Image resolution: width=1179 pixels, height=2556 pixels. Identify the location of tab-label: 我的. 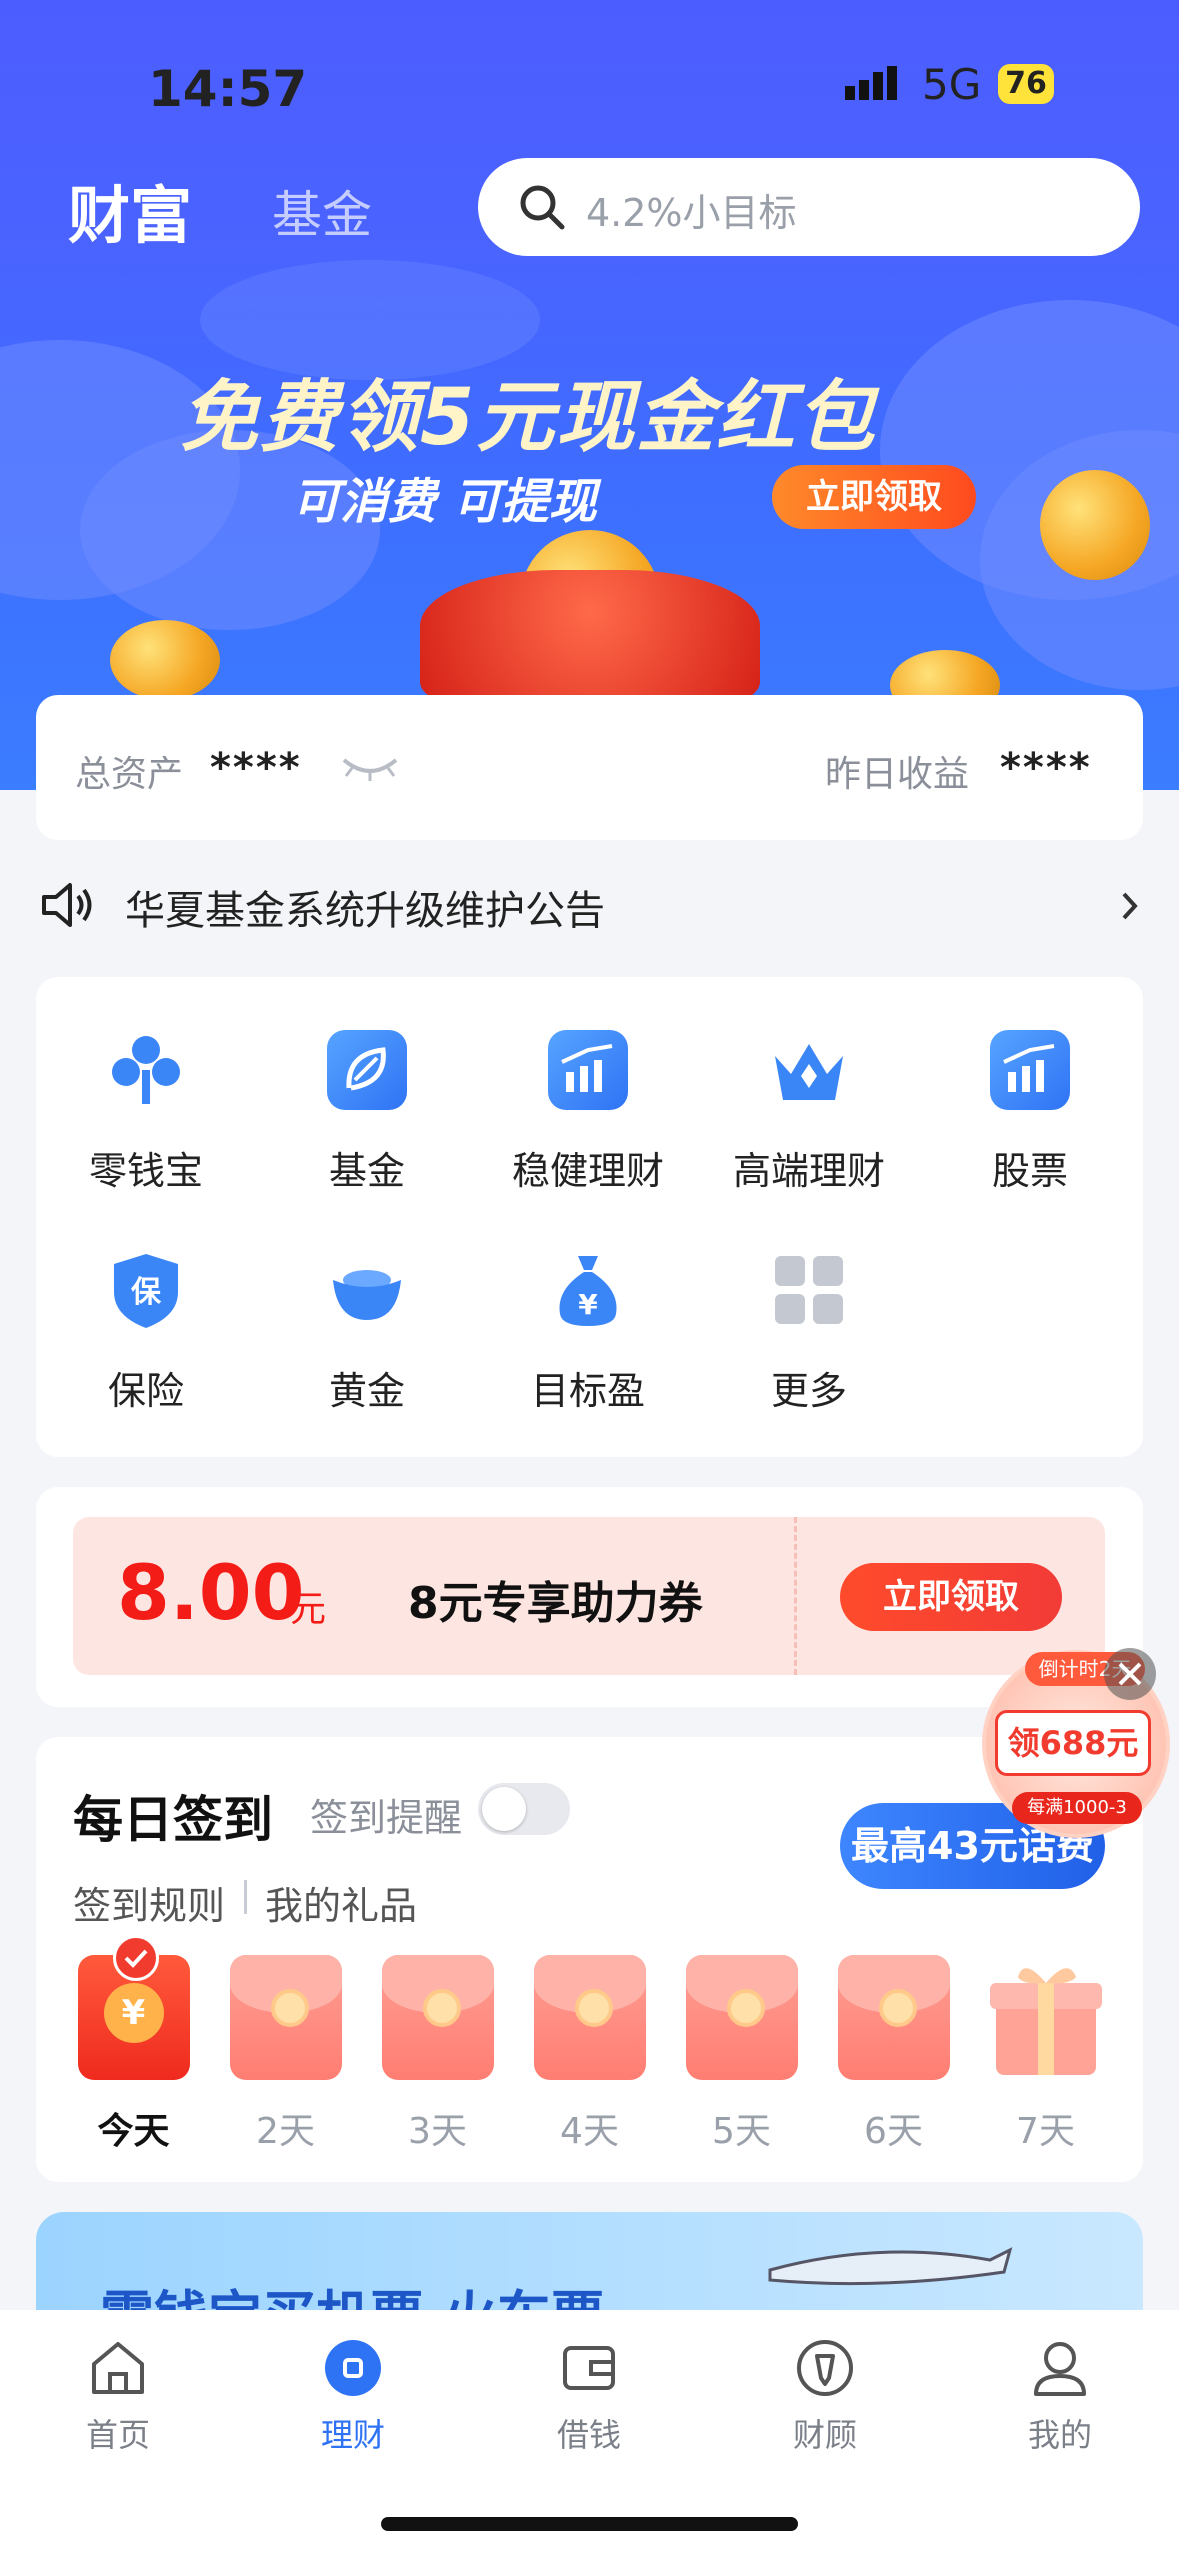
(1059, 2435).